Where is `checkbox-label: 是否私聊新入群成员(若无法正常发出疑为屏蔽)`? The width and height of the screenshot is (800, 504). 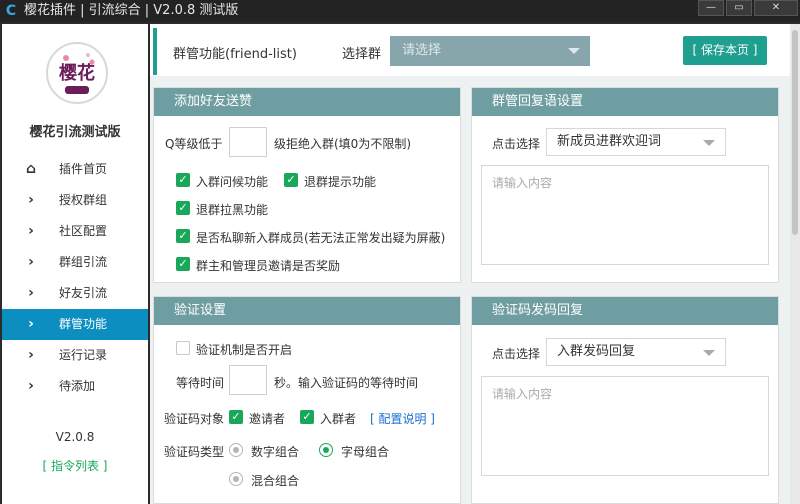
checkbox-label: 是否私聊新入群成员(若无法正常发出疑为屏蔽) is located at coordinates (321, 238).